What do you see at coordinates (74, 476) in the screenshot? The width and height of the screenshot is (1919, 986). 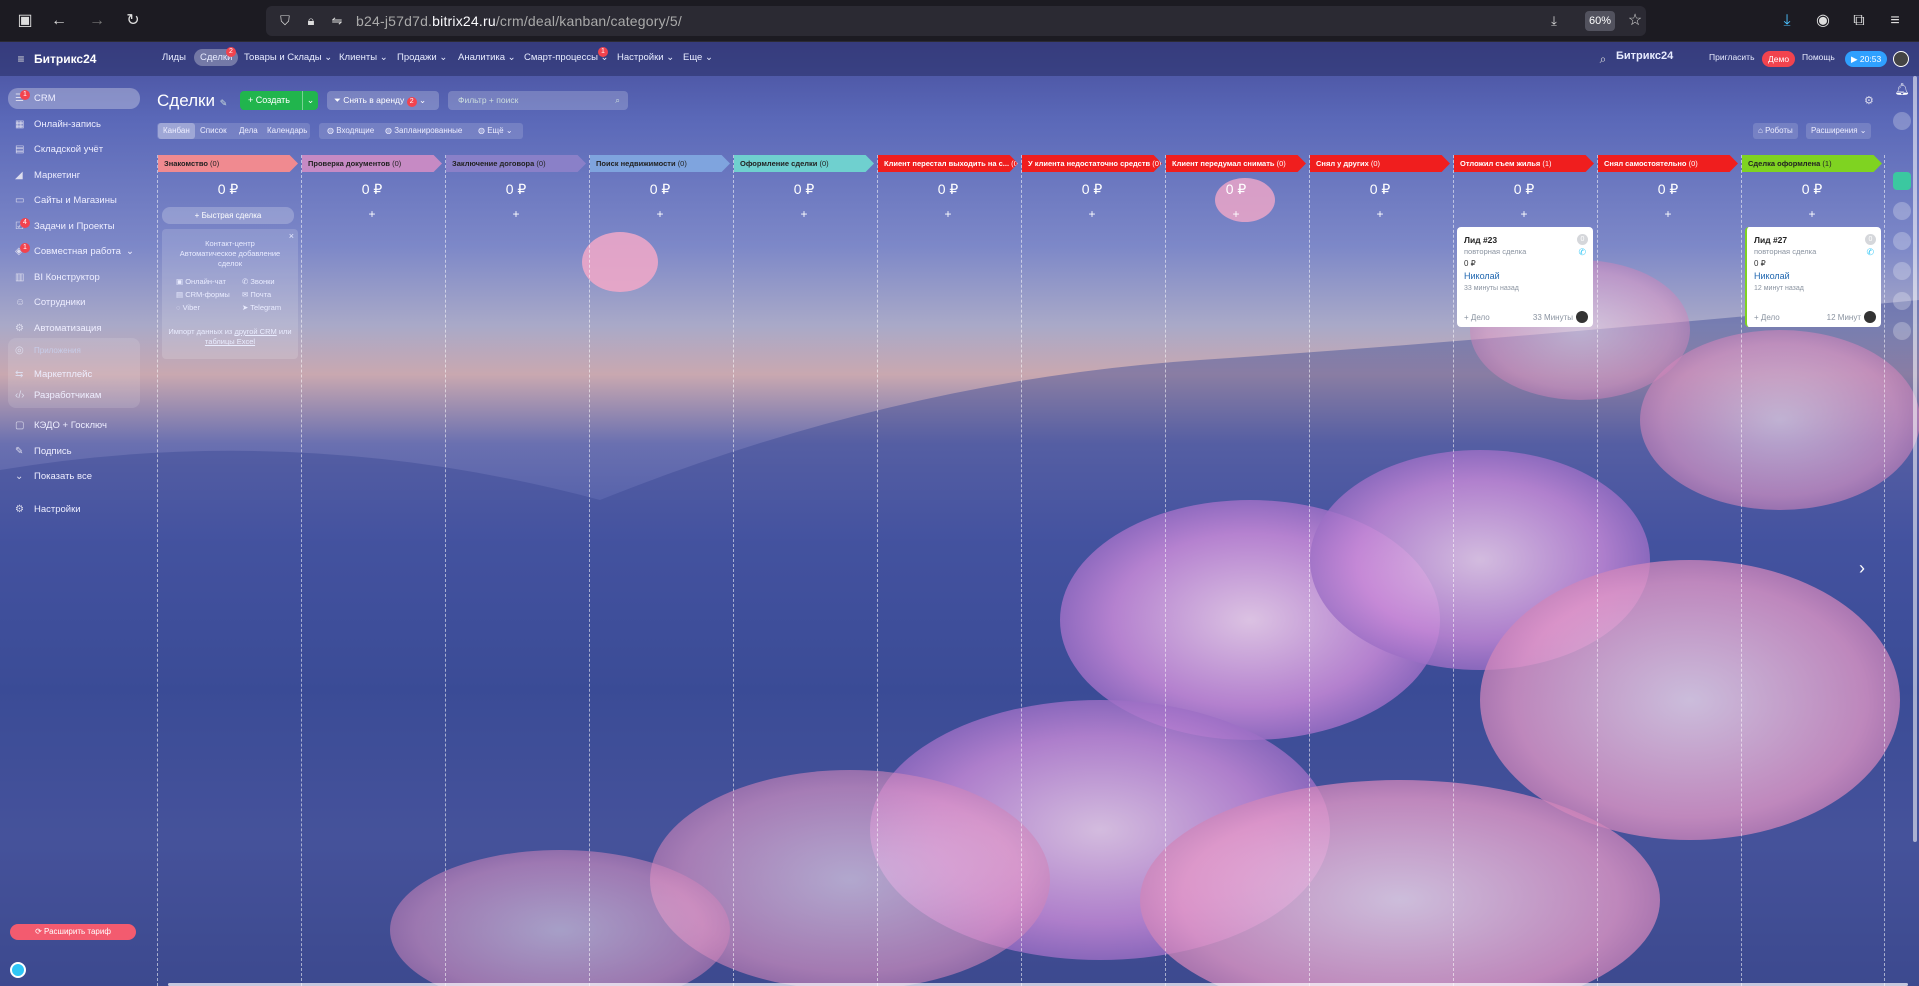 I see `sidebar-show-all: ⌄ Показать все` at bounding box center [74, 476].